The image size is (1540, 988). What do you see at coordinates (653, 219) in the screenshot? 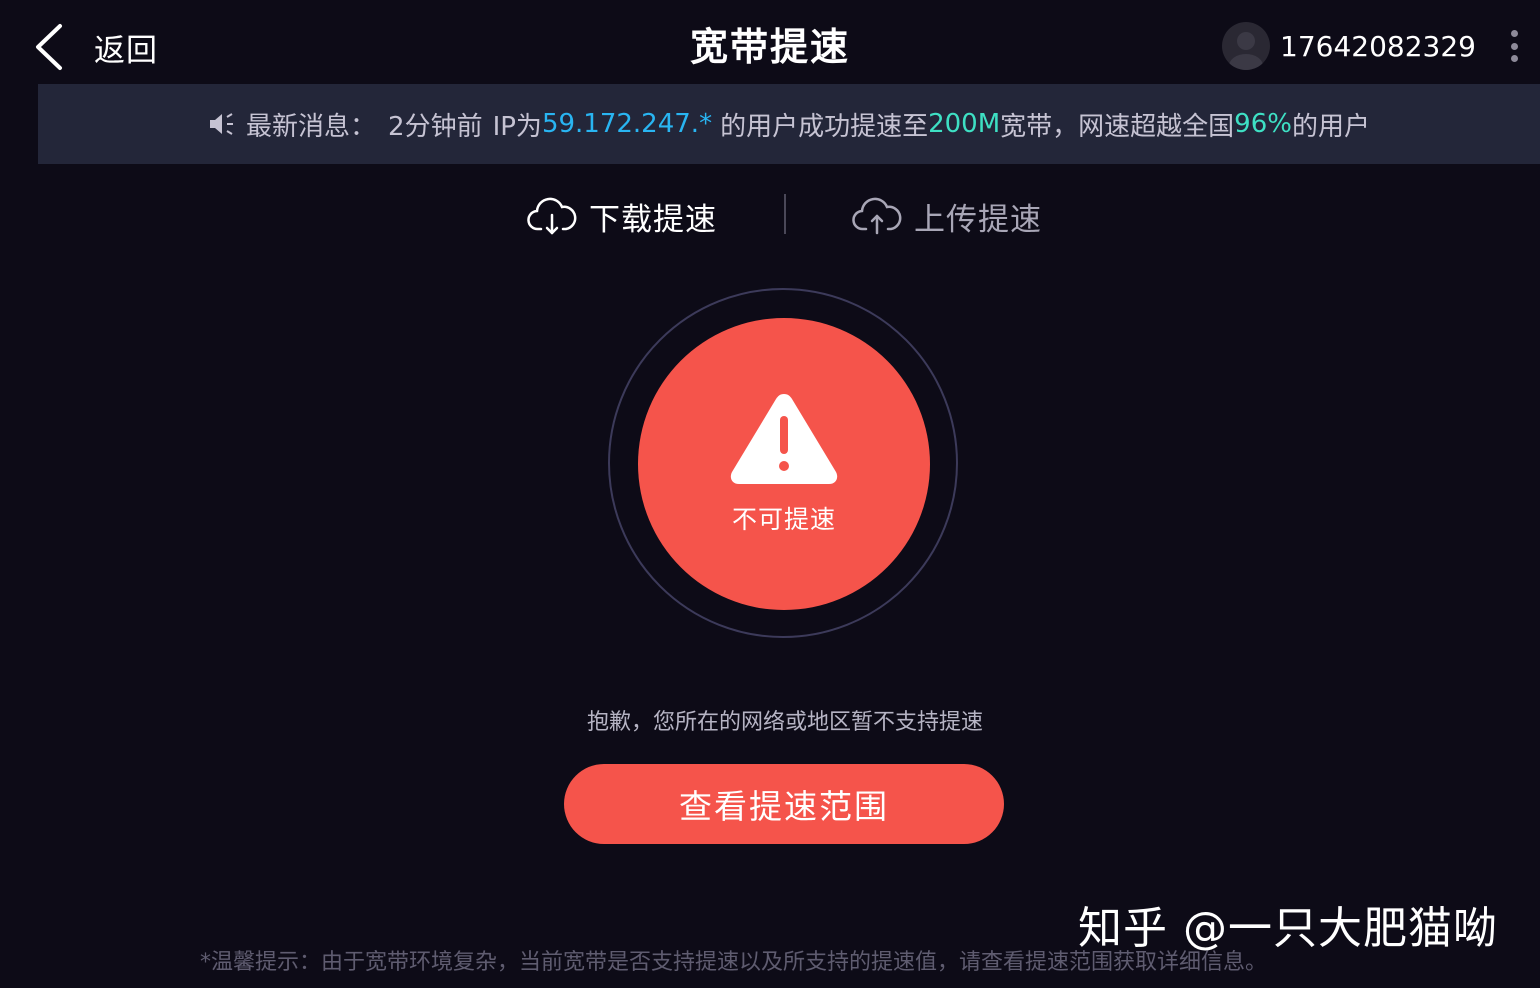
I see `tab-download-label: 下载提速` at bounding box center [653, 219].